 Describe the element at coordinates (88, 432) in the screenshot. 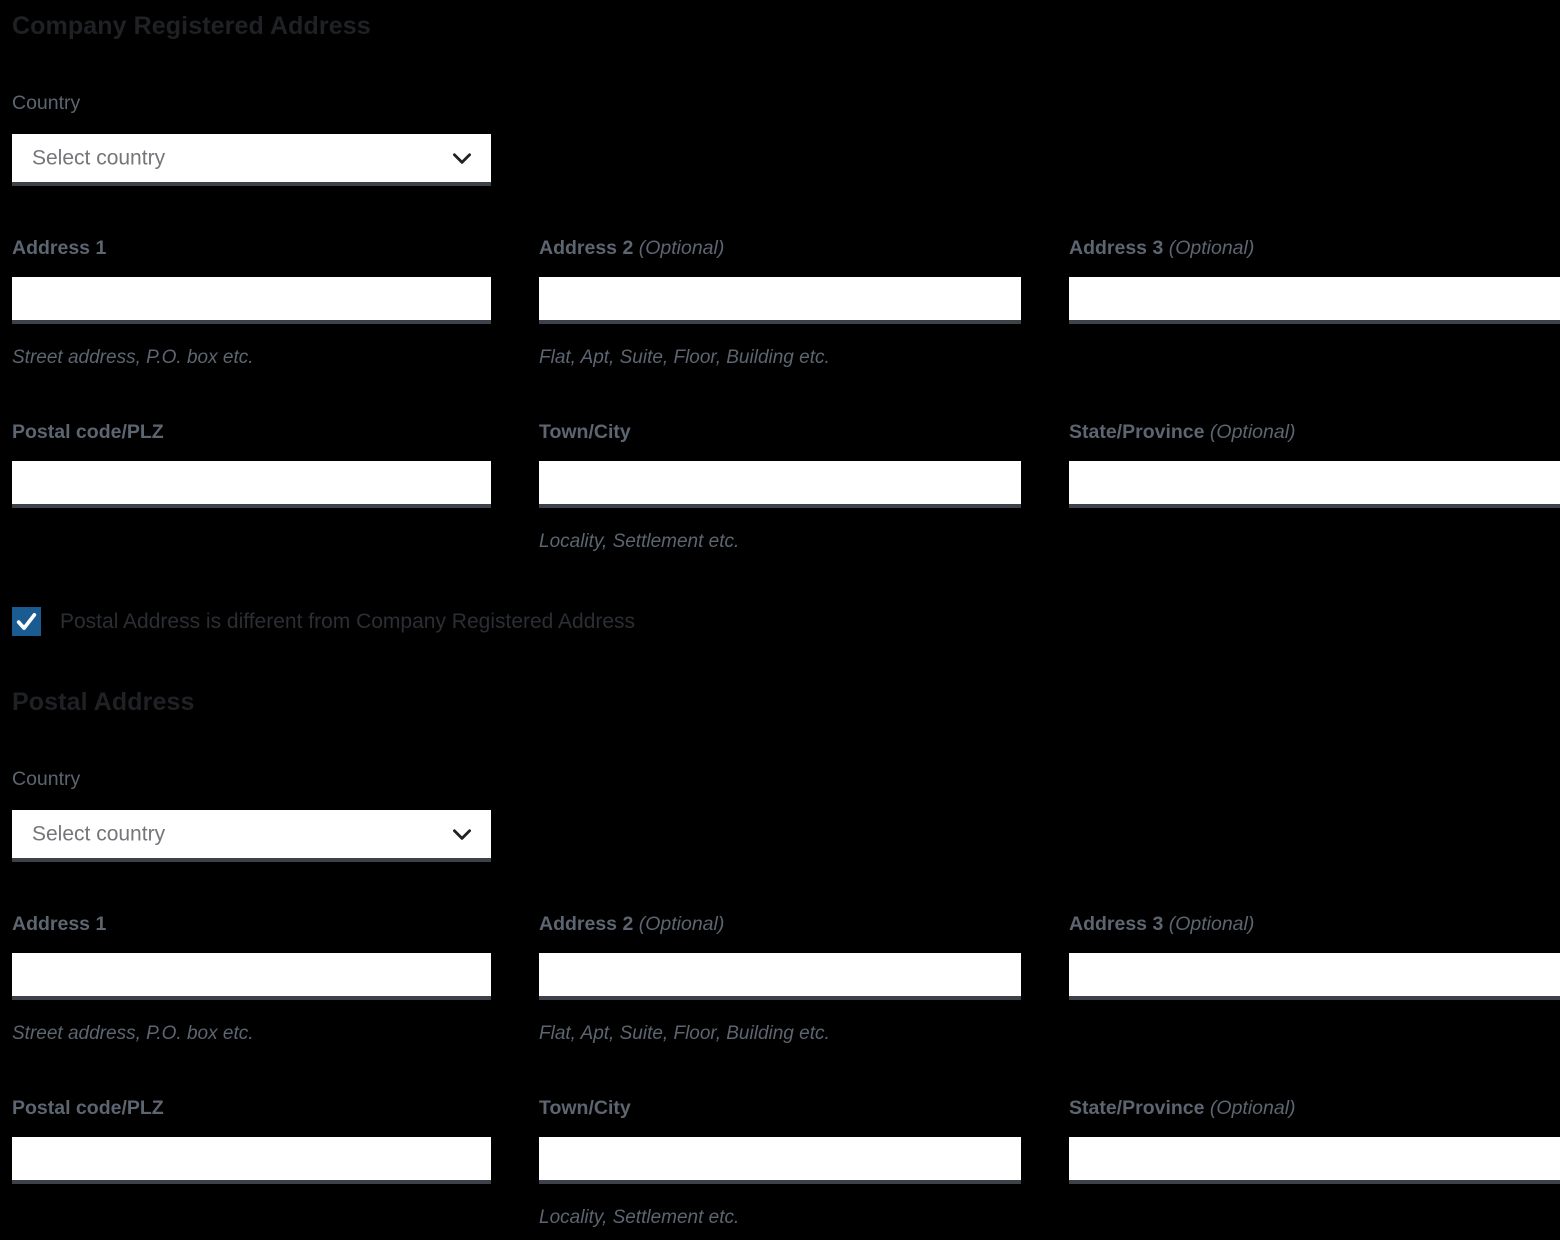

I see `postalcode-label-company: Postal code/PLZ` at that location.